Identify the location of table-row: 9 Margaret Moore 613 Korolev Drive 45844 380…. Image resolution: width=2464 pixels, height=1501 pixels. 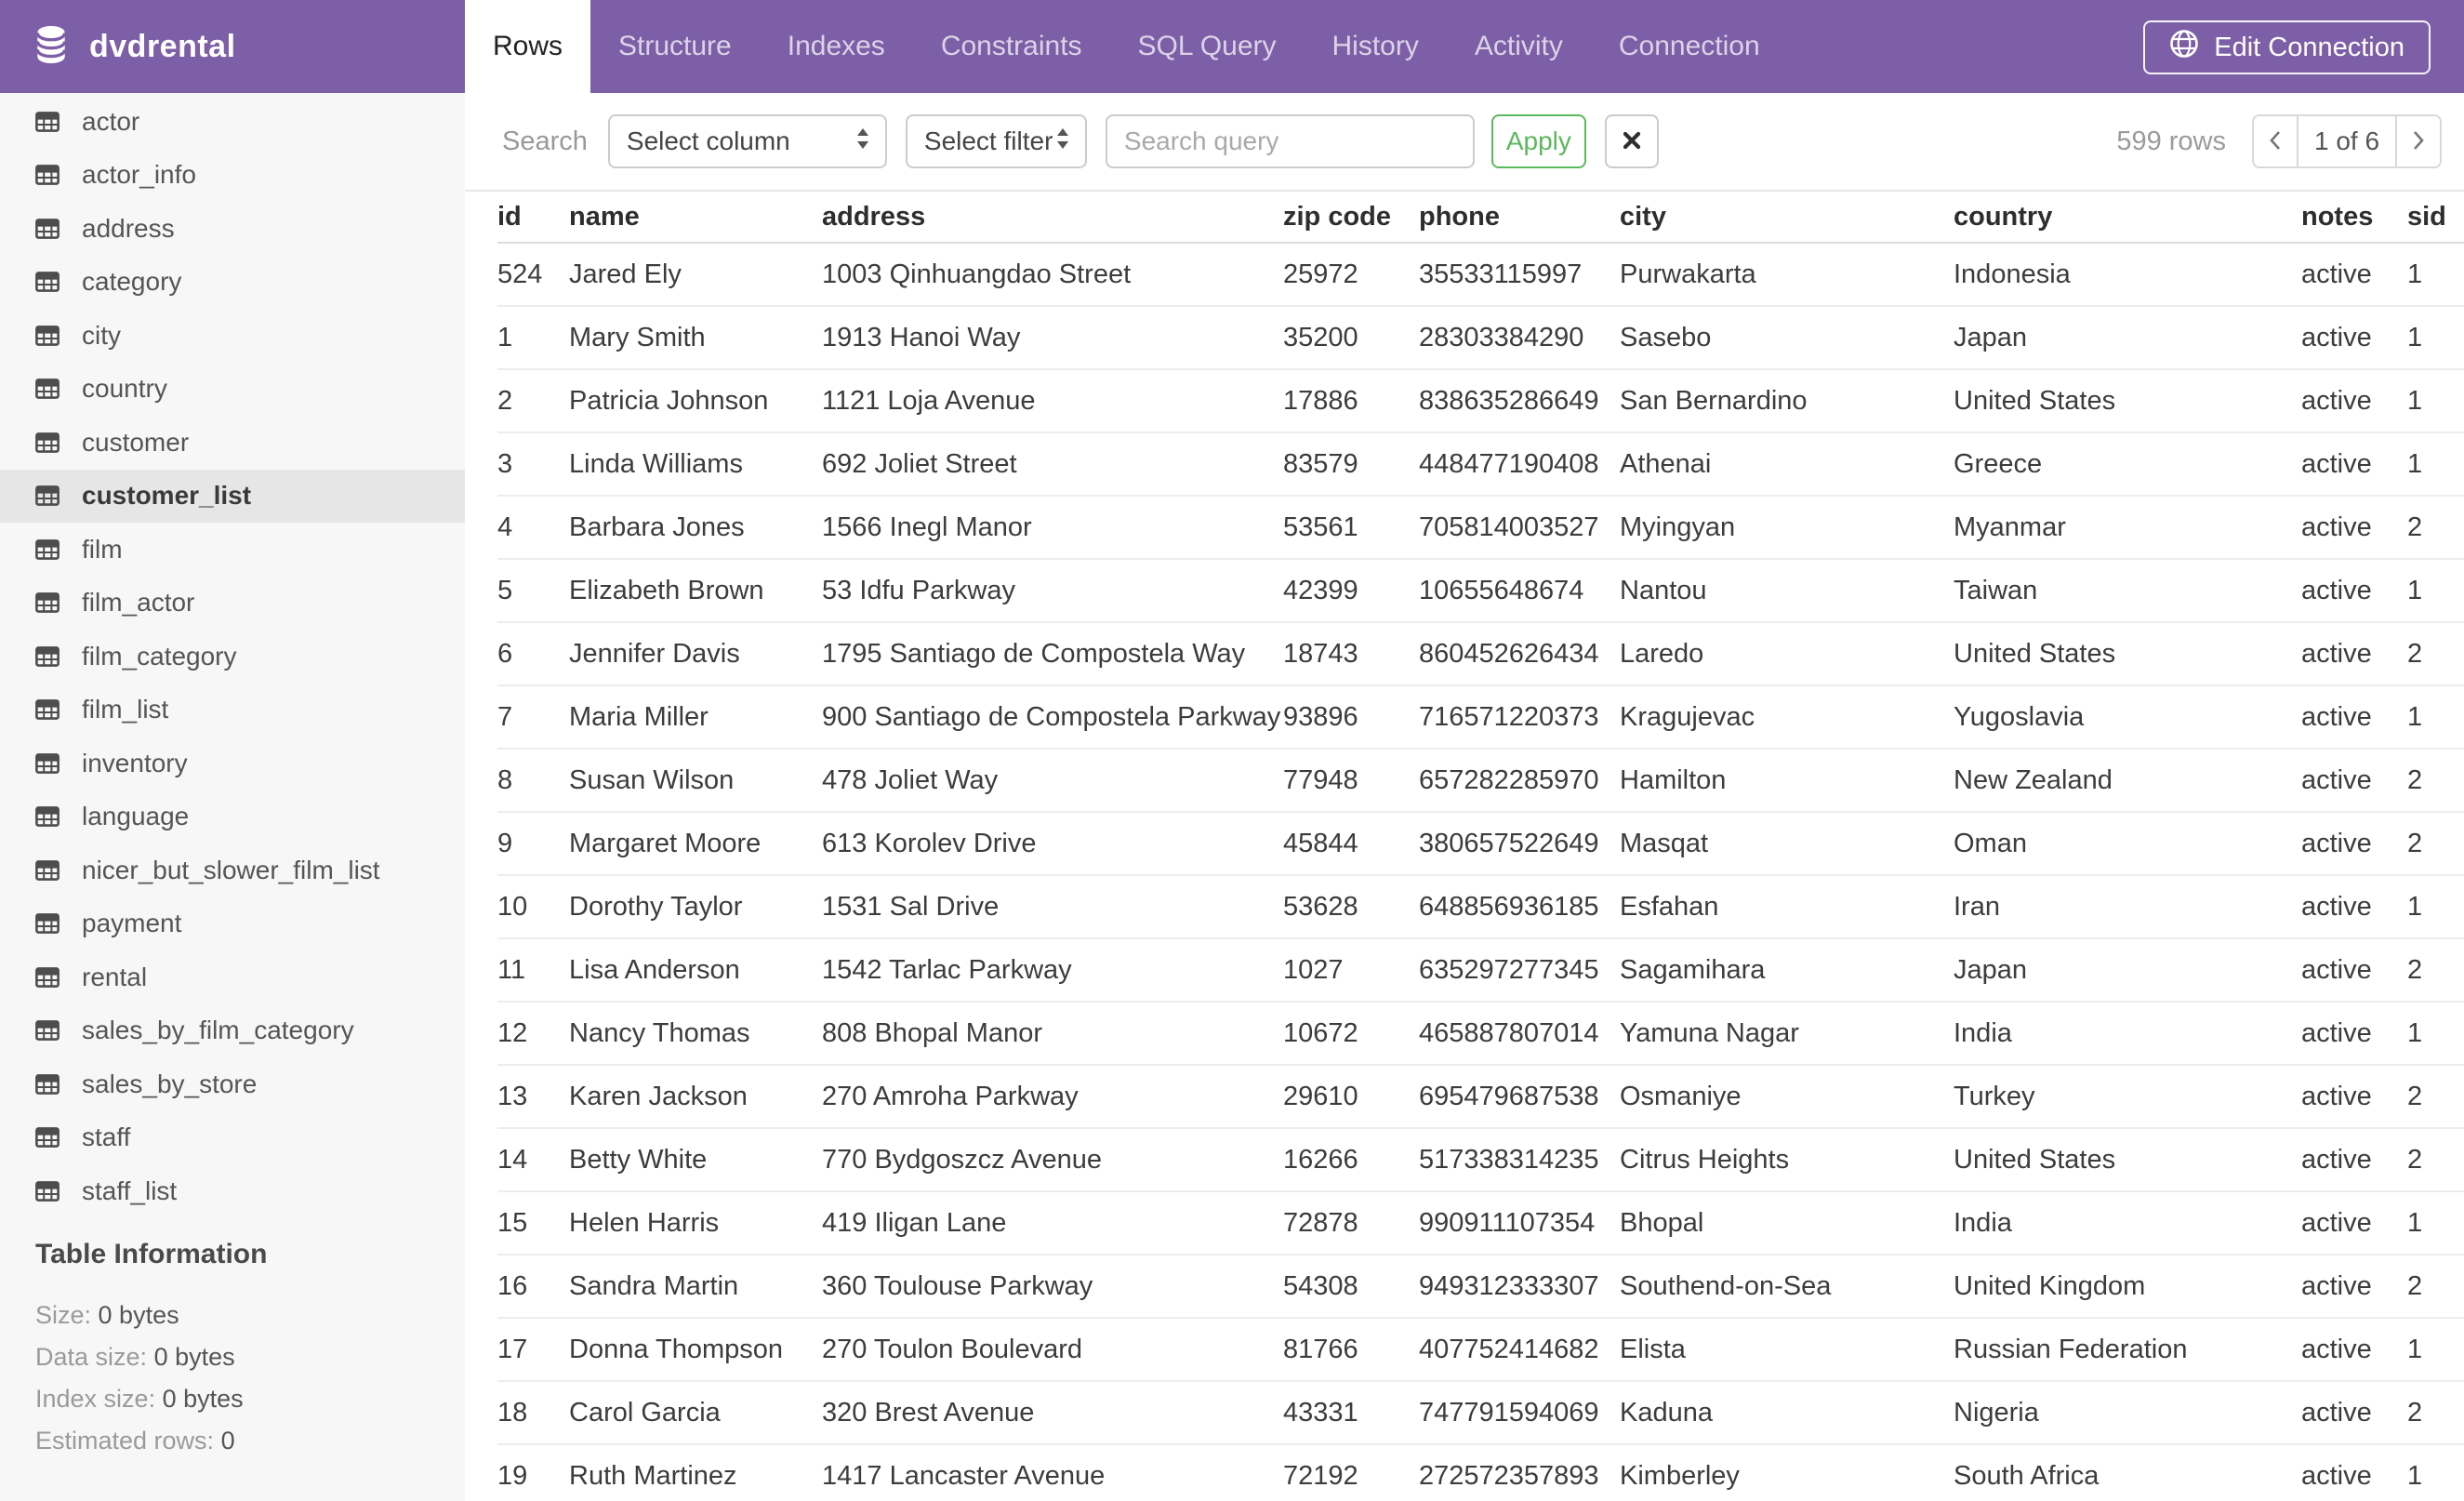
(1480, 844).